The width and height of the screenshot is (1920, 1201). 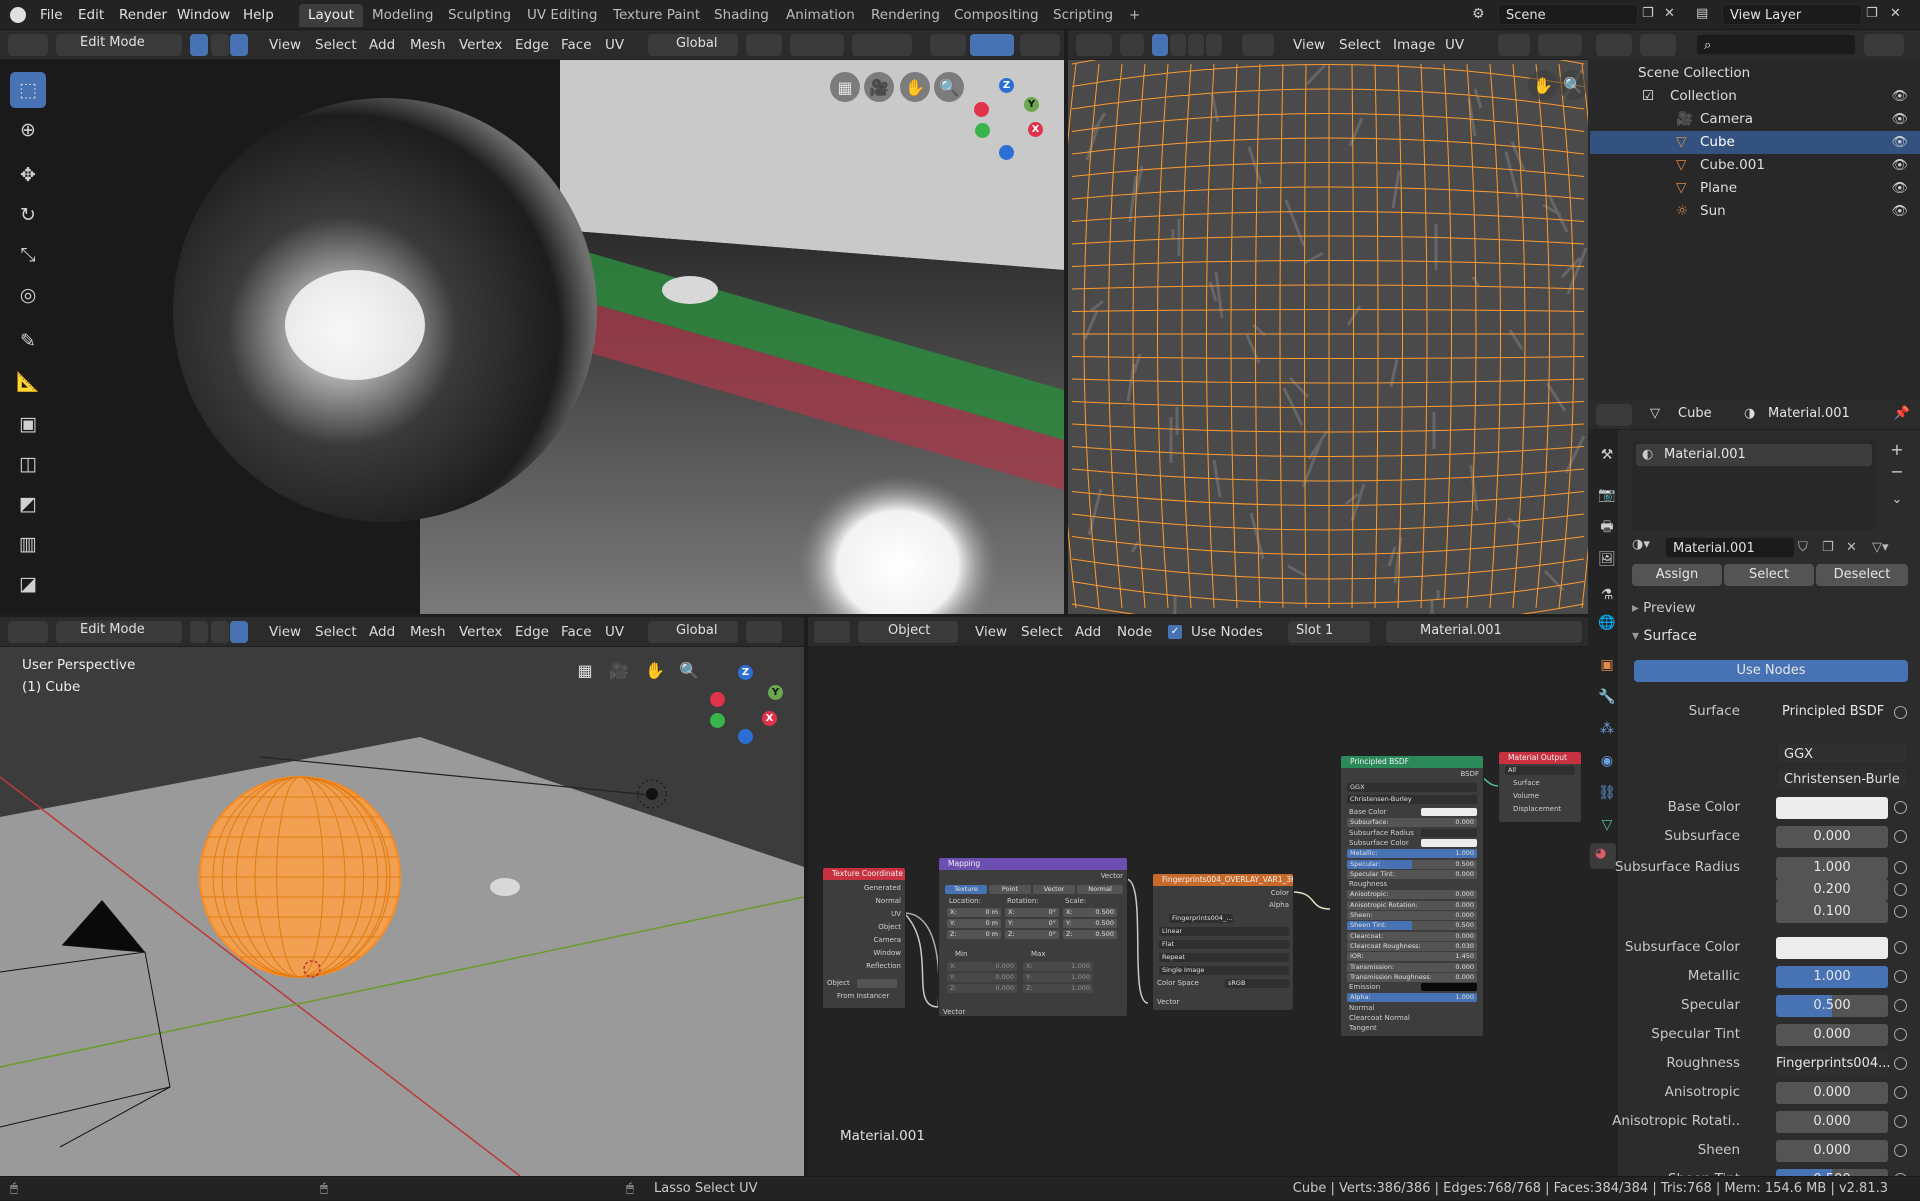 I want to click on shader-type-select: Object, so click(x=908, y=632).